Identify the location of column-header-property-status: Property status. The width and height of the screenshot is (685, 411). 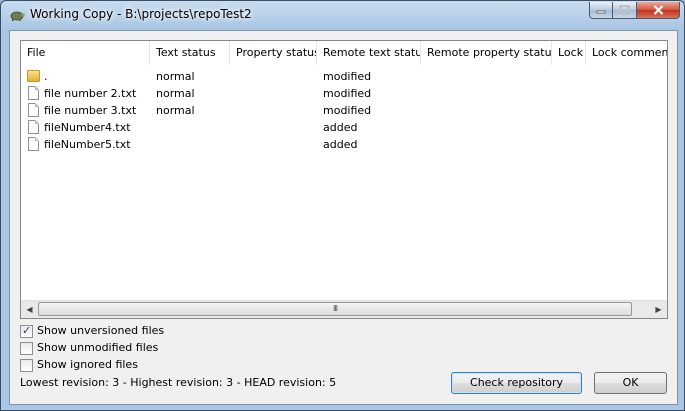
(273, 53).